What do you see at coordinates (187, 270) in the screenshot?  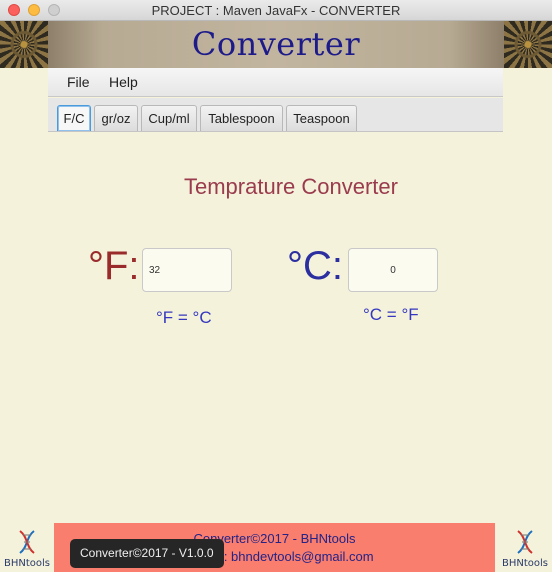 I see `fahrenheit-input` at bounding box center [187, 270].